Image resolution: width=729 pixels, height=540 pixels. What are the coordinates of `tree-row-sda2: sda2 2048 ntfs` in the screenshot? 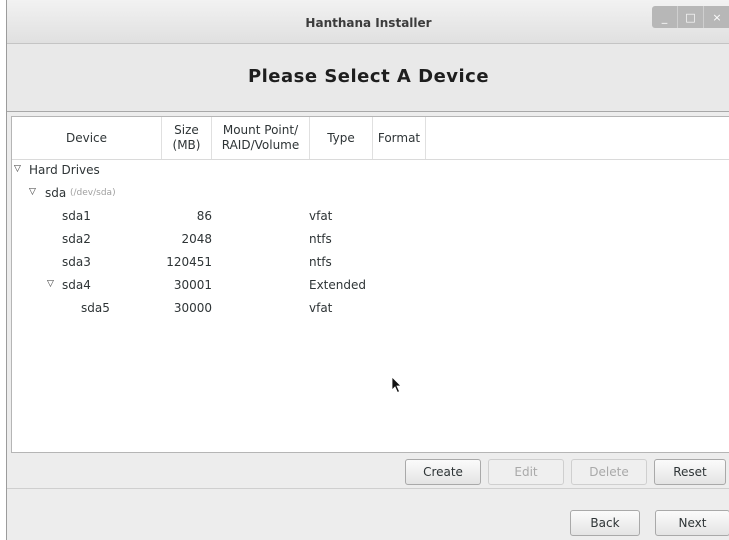 It's located at (370, 240).